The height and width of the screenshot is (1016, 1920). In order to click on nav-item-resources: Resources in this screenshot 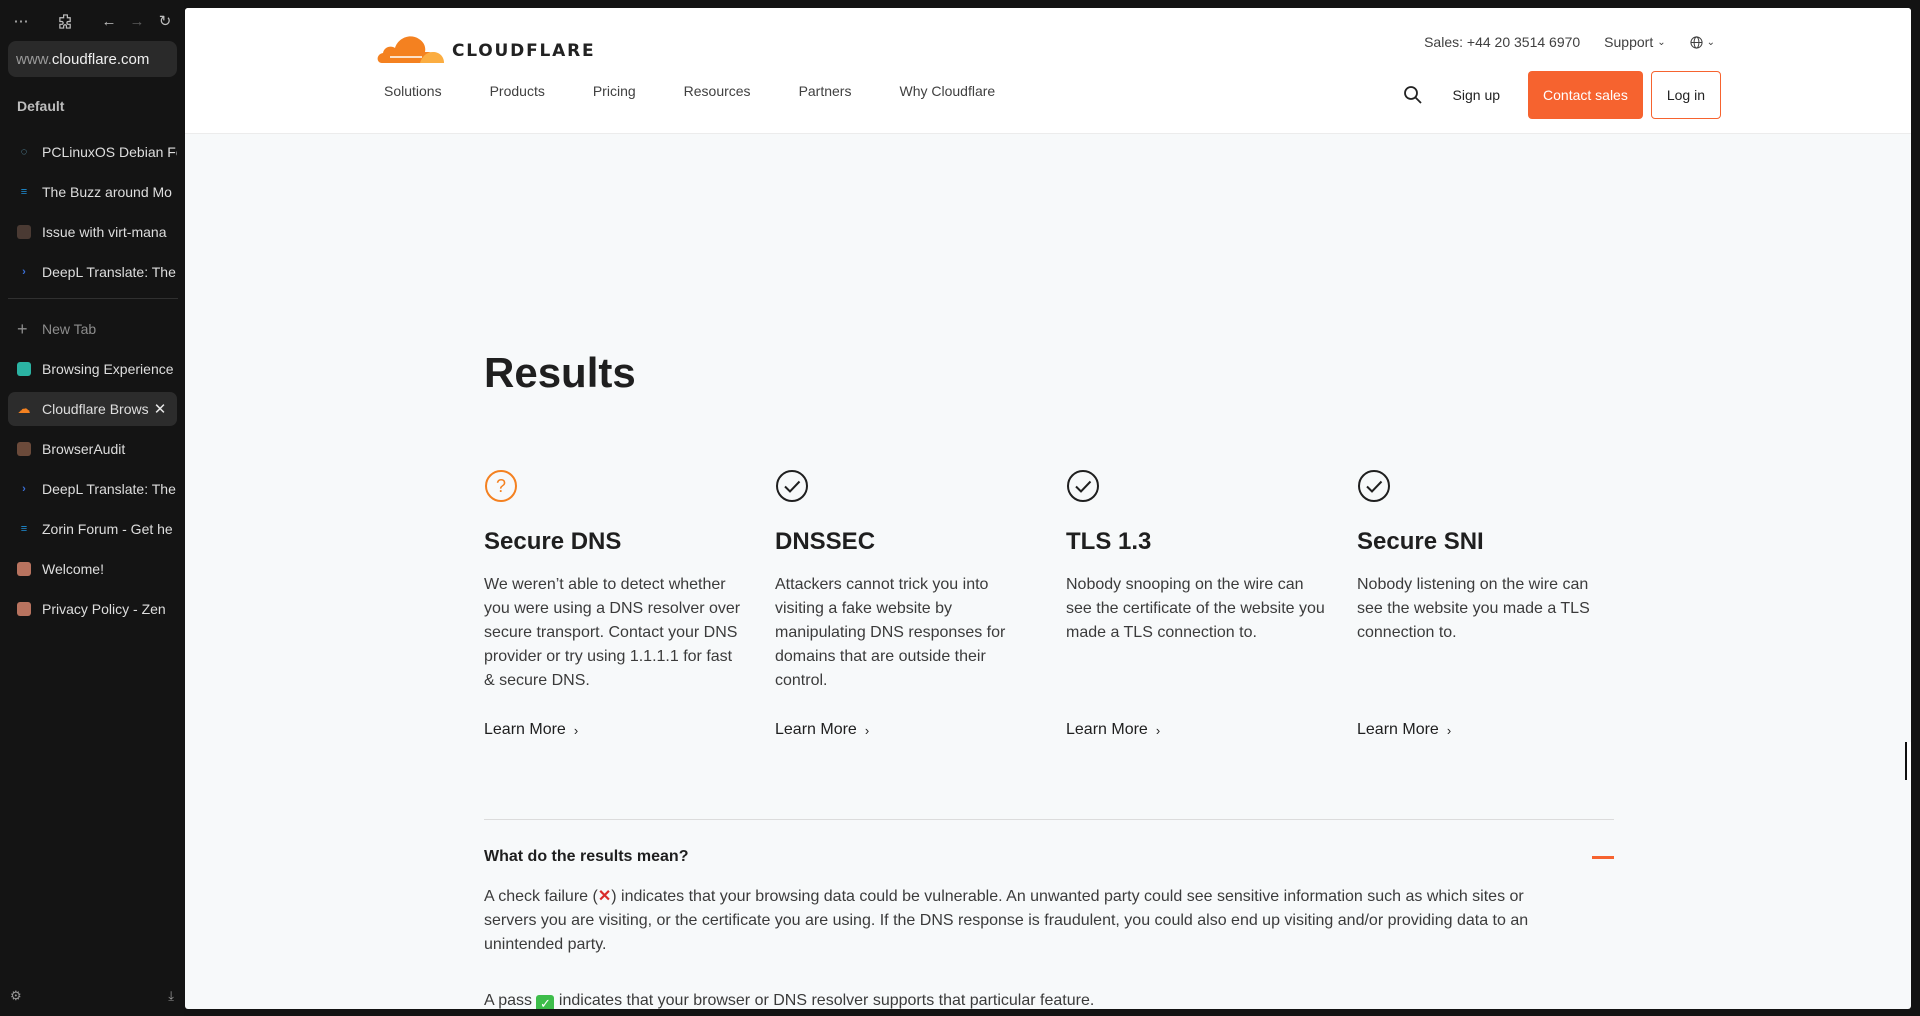, I will do `click(717, 91)`.